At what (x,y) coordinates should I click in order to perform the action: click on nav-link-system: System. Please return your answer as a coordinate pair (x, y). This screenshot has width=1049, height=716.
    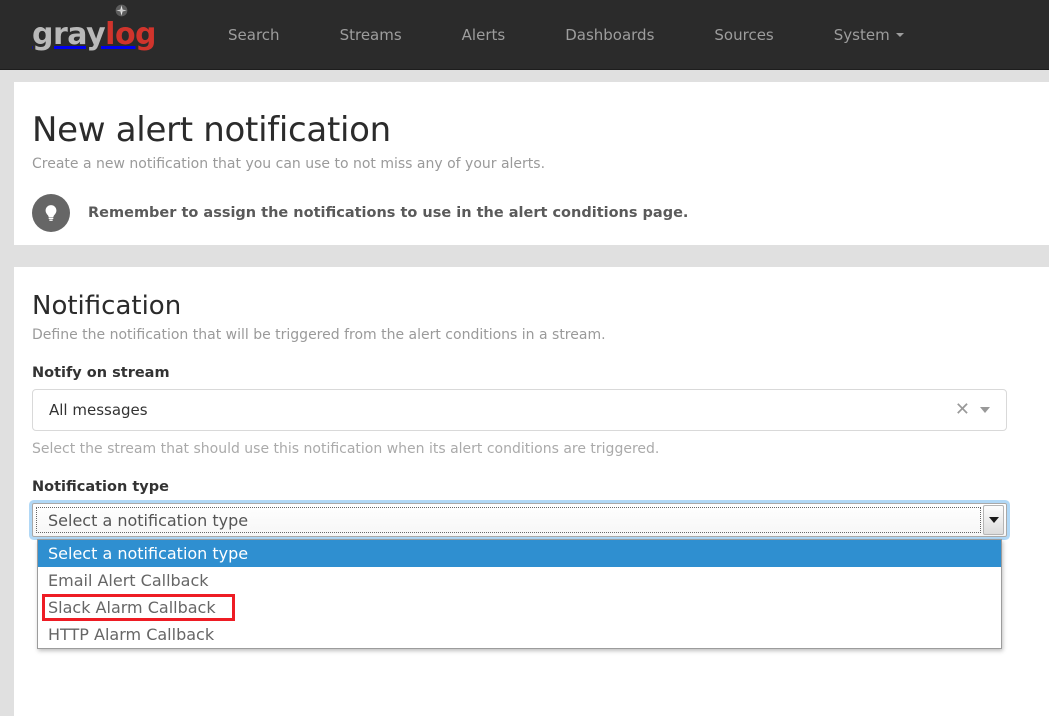
    Looking at the image, I should click on (869, 35).